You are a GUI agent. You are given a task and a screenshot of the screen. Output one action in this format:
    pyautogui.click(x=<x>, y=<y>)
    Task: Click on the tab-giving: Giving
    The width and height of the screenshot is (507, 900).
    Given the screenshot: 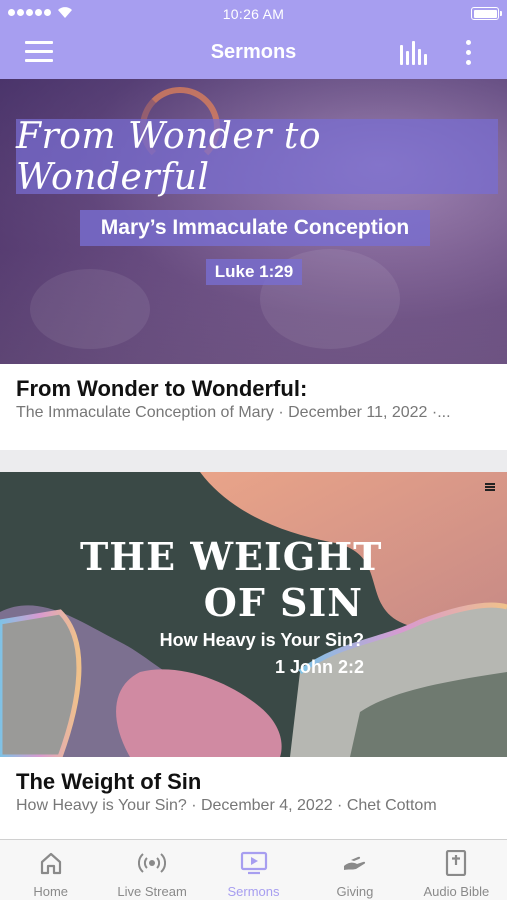 What is the action you would take?
    pyautogui.click(x=354, y=870)
    